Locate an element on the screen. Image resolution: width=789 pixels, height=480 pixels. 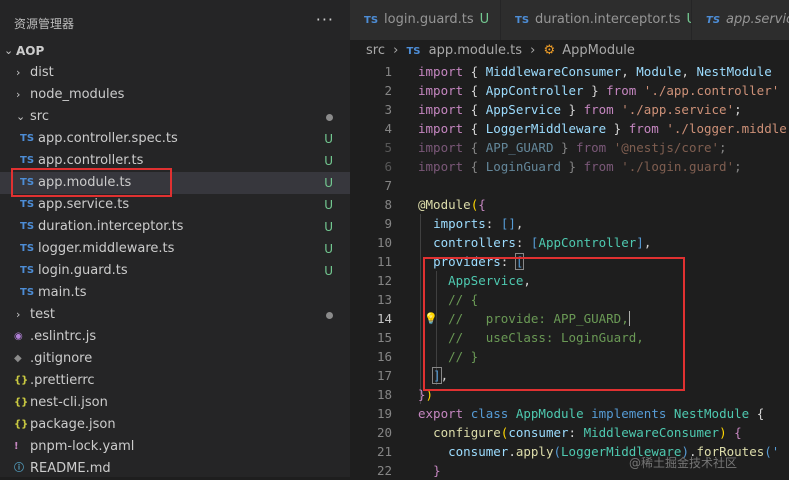
breadcrumb-symbol: AppModule is located at coordinates (598, 50).